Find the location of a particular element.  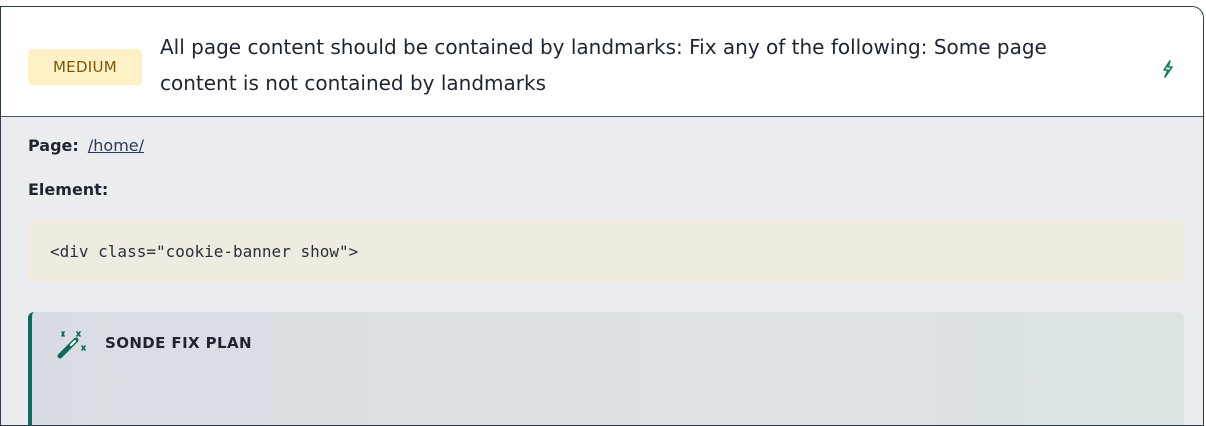

magic-wand-icon is located at coordinates (71, 345).